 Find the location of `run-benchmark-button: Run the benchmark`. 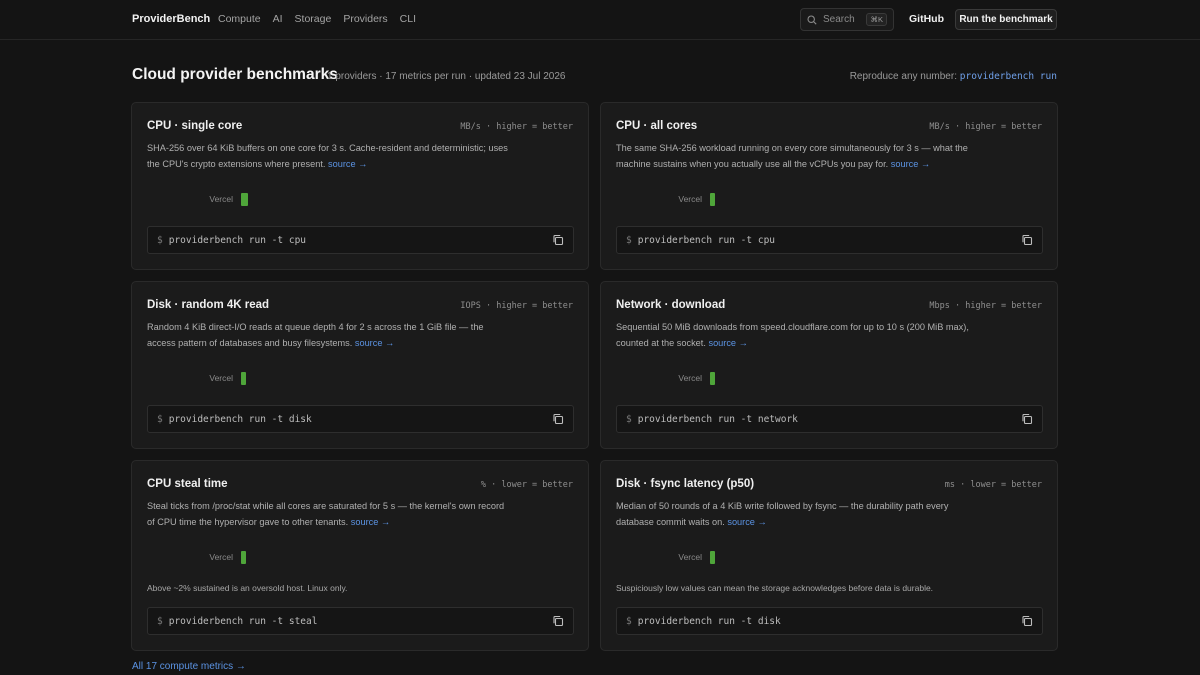

run-benchmark-button: Run the benchmark is located at coordinates (1006, 19).